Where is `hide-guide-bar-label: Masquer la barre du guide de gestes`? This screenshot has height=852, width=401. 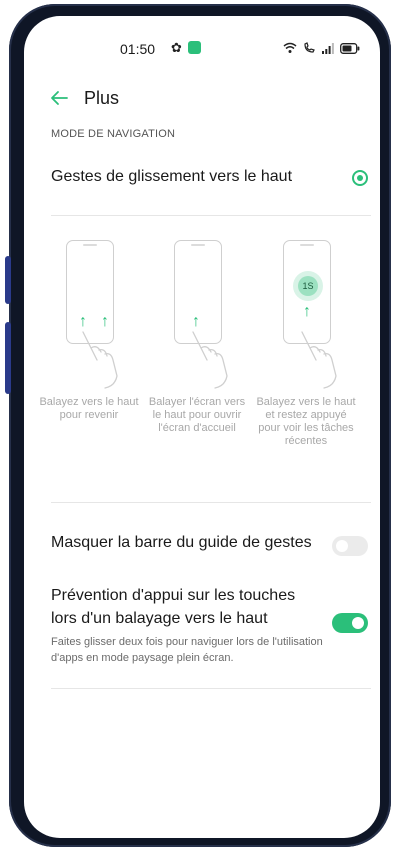 hide-guide-bar-label: Masquer la barre du guide de gestes is located at coordinates (181, 542).